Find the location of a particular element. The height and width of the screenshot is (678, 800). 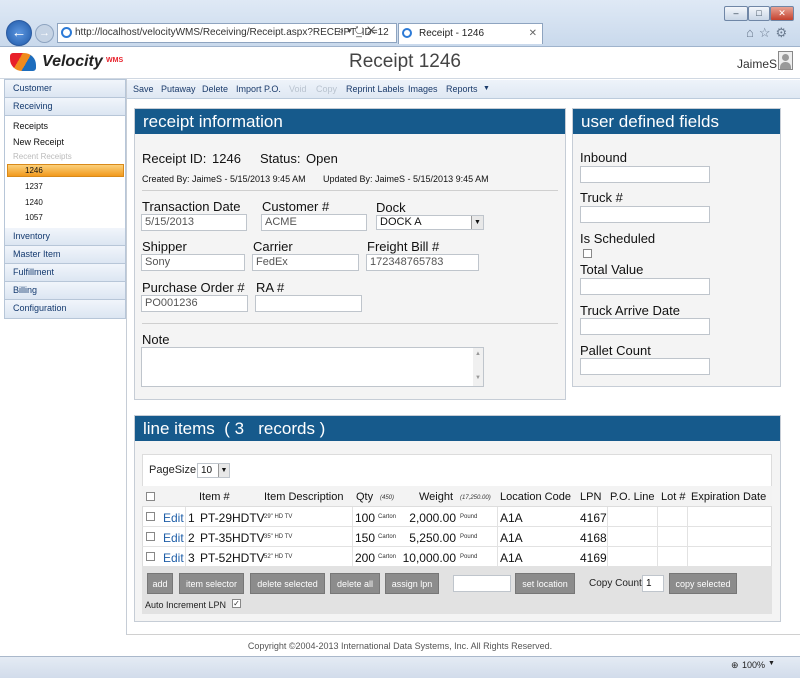

row-qty: 100 is located at coordinates (365, 518).